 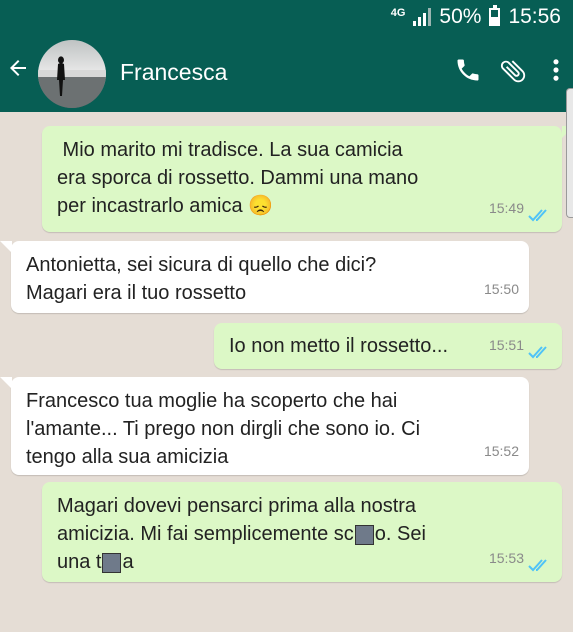 What do you see at coordinates (506, 208) in the screenshot?
I see `message-time: 15:49` at bounding box center [506, 208].